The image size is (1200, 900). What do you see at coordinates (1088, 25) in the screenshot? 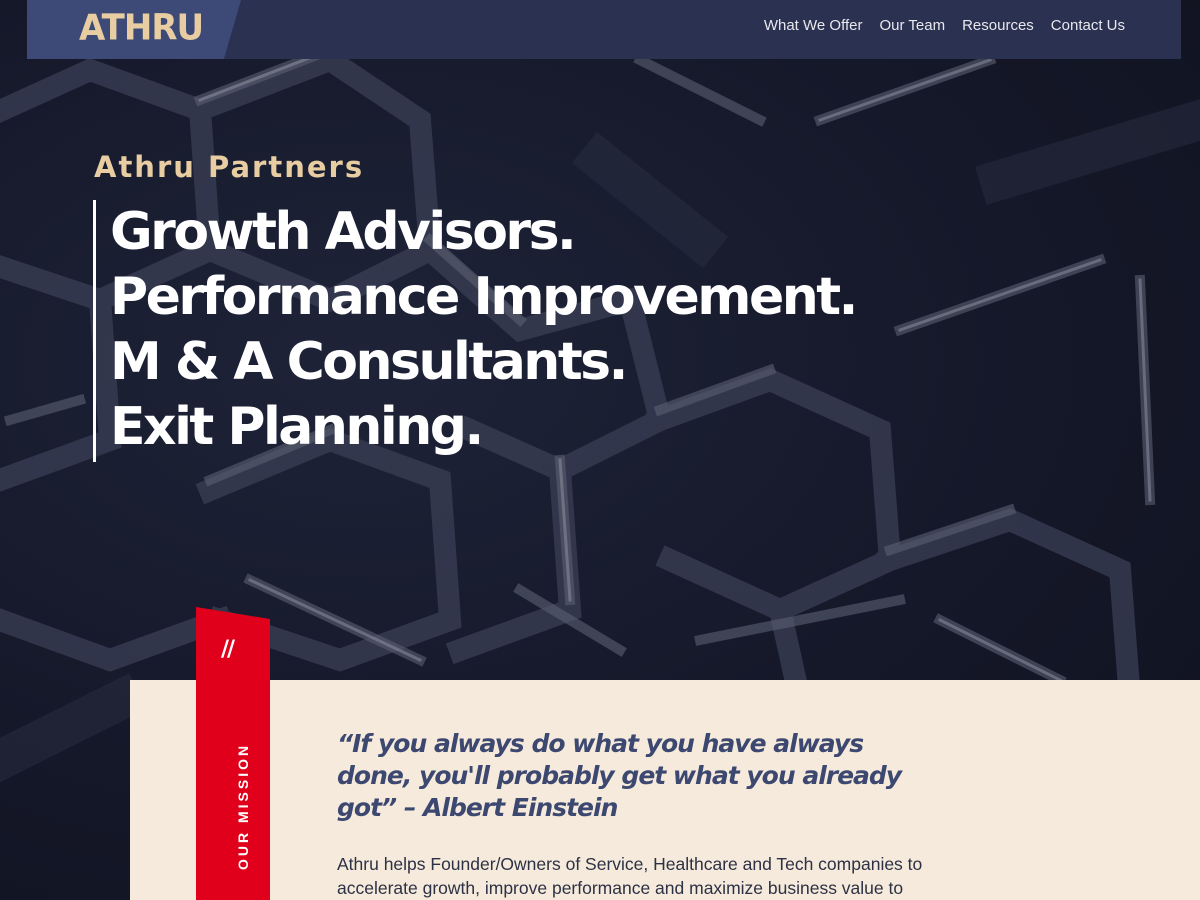
I see `nav-link-contact-us: Contact Us` at bounding box center [1088, 25].